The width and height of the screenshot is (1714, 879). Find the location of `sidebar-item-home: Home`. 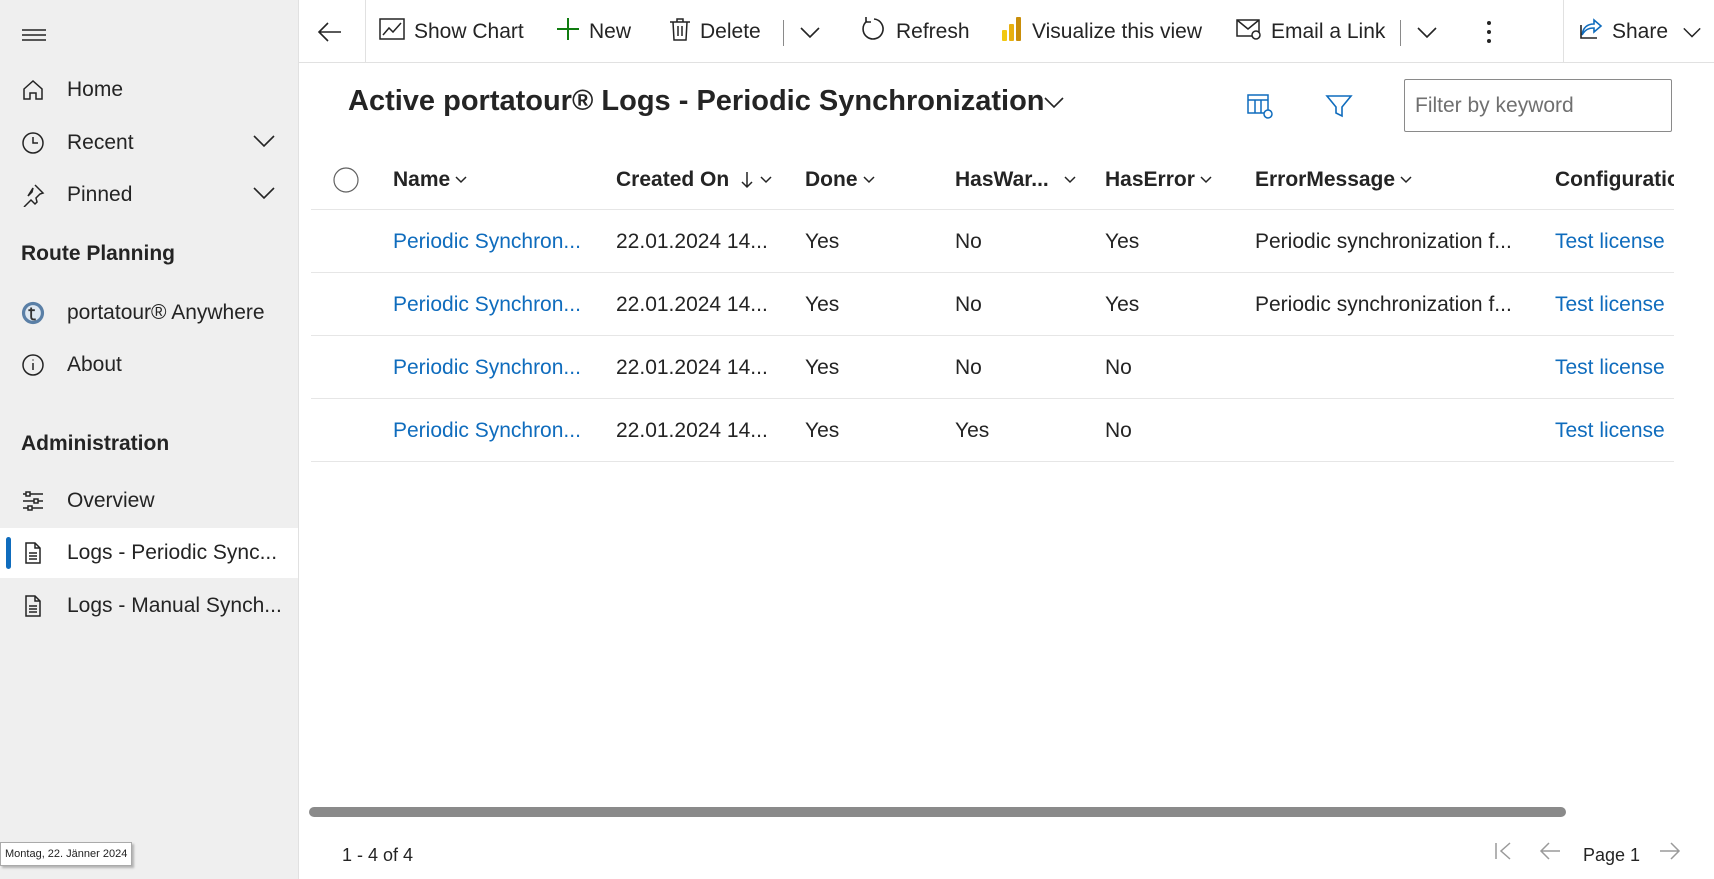

sidebar-item-home: Home is located at coordinates (149, 90).